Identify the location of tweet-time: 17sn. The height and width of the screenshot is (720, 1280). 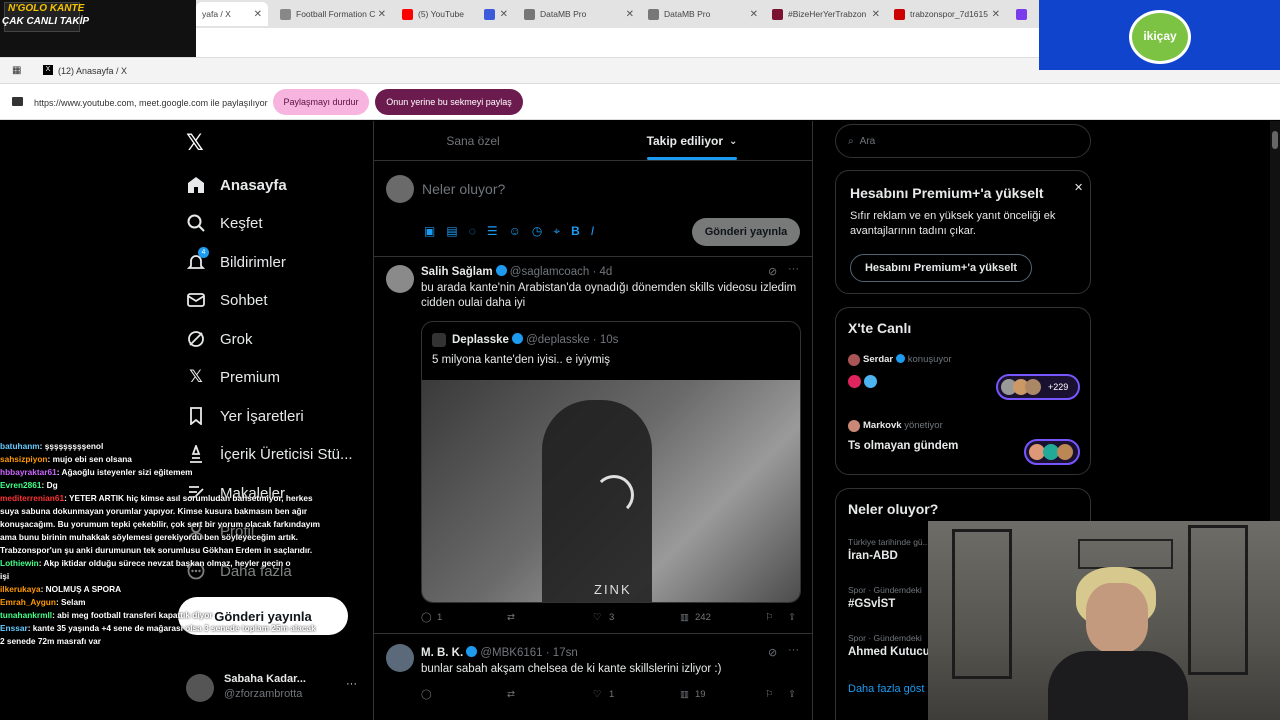
(565, 653).